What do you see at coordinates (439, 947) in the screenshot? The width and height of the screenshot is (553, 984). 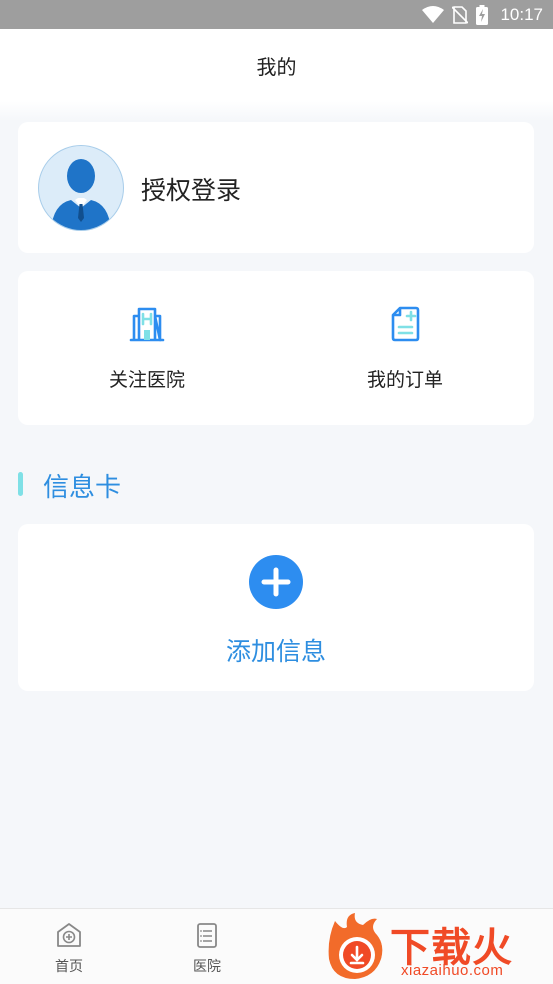 I see `watermark-logo: 下载火 xiazaihuo.com` at bounding box center [439, 947].